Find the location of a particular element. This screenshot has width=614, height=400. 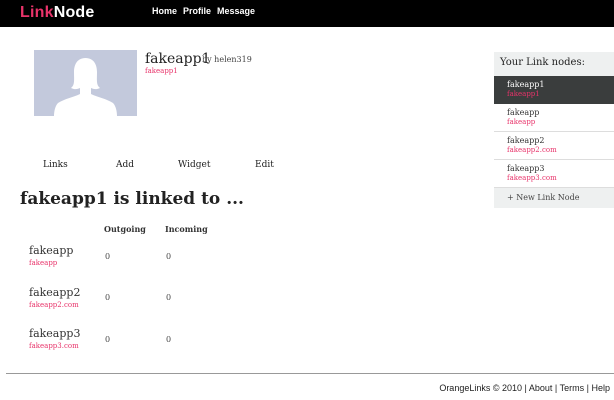

footer-terms-link: Terms is located at coordinates (572, 388).